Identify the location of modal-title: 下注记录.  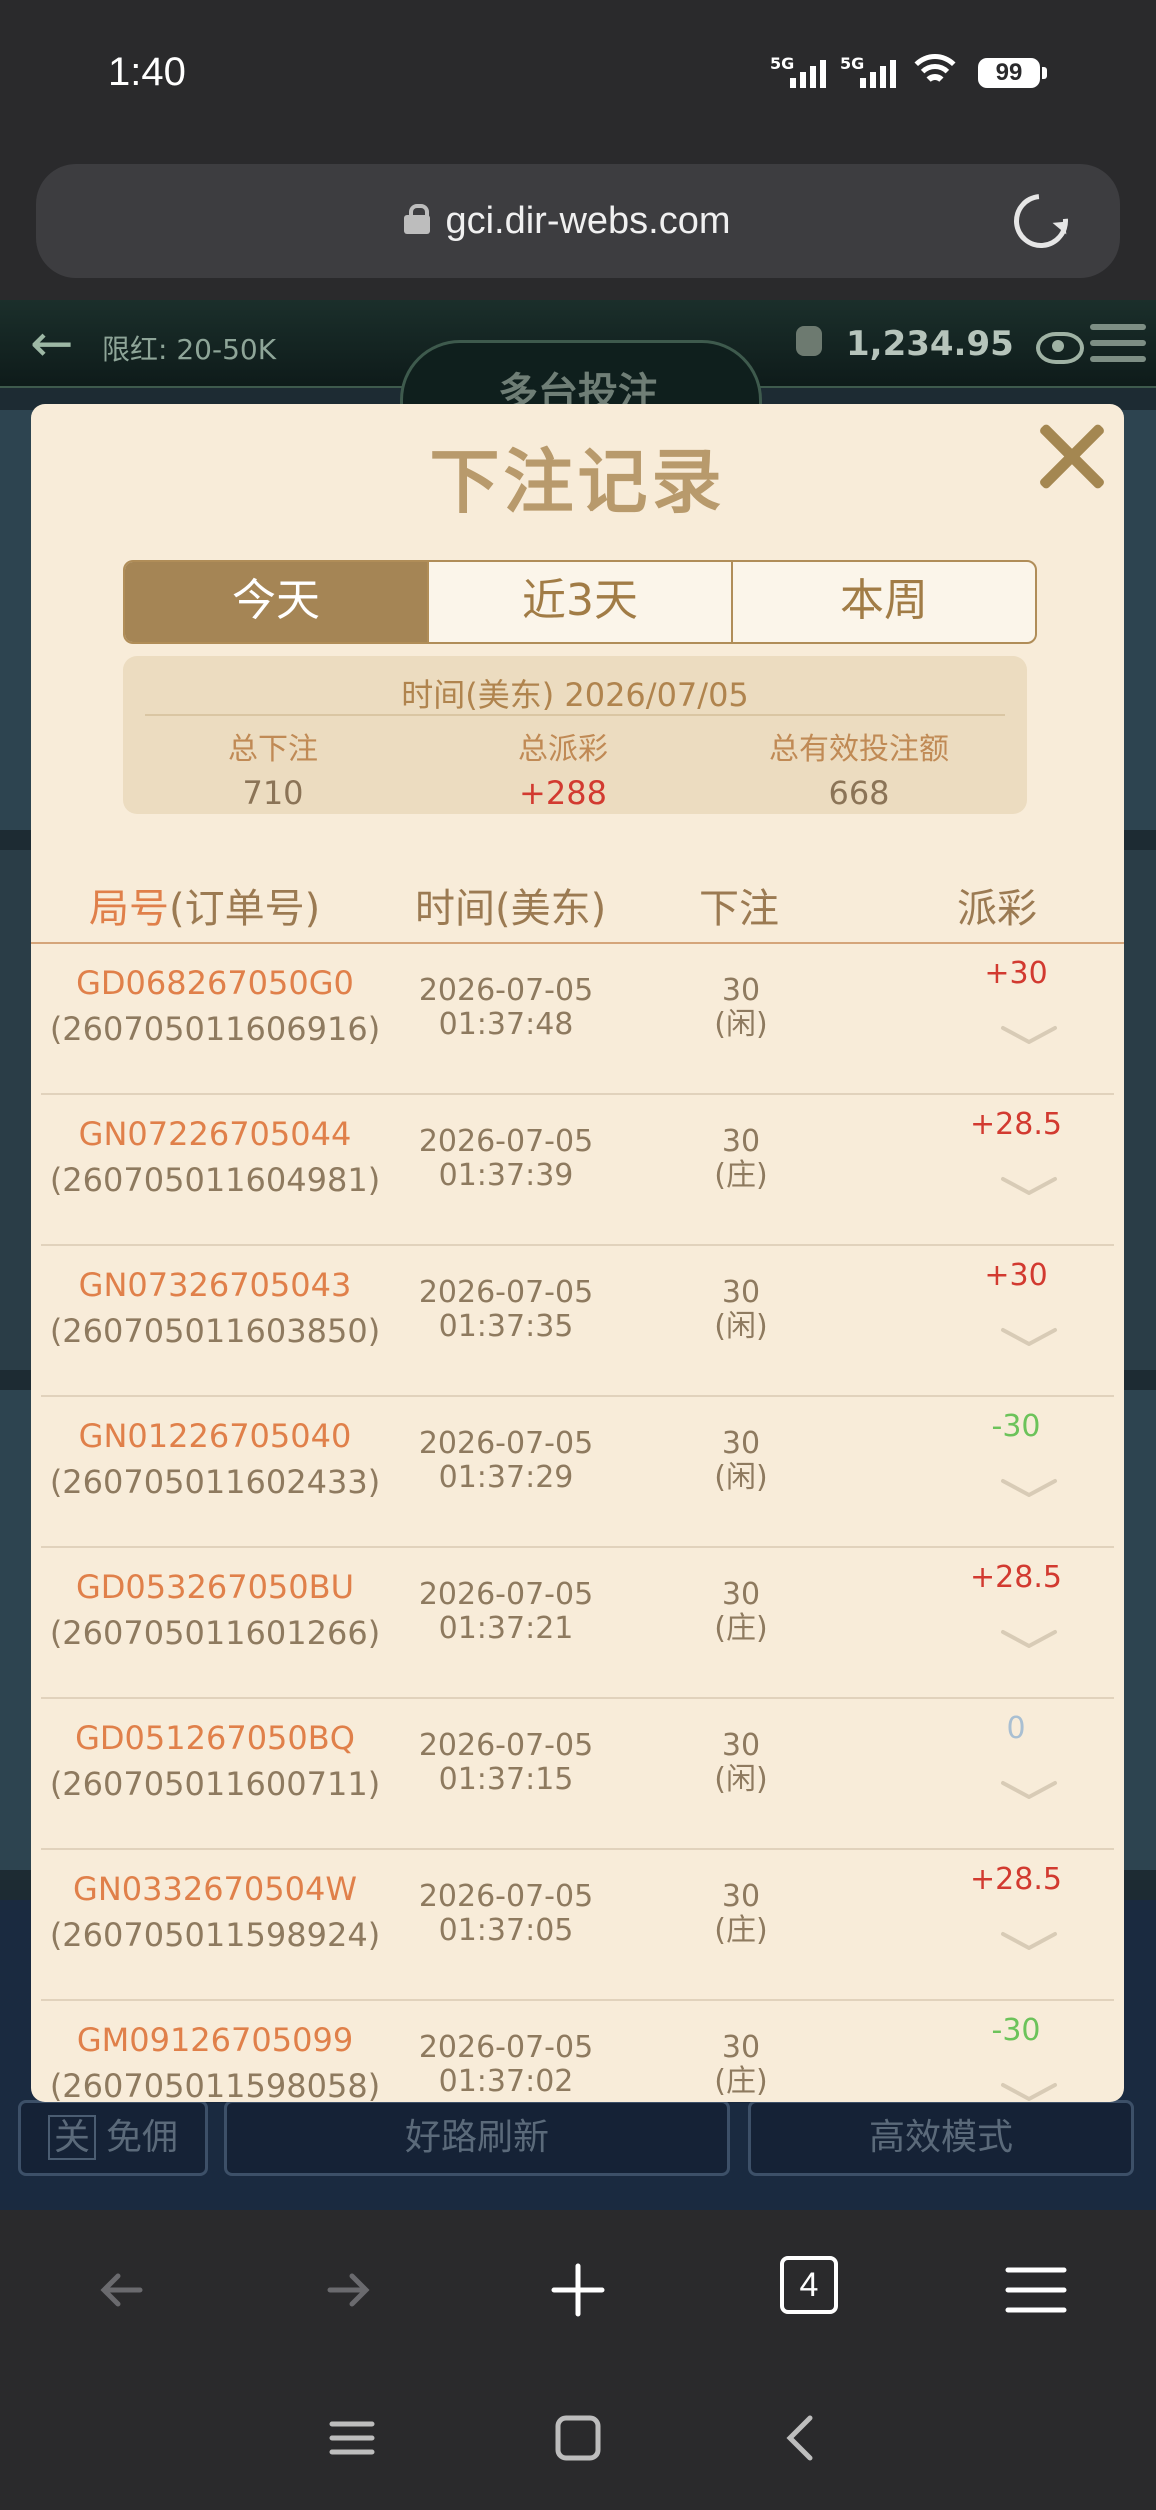
(577, 482).